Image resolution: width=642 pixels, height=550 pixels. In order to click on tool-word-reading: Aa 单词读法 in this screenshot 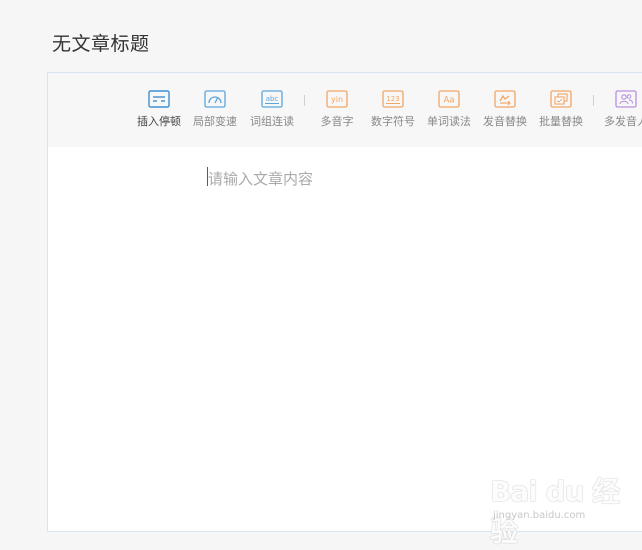, I will do `click(449, 109)`.